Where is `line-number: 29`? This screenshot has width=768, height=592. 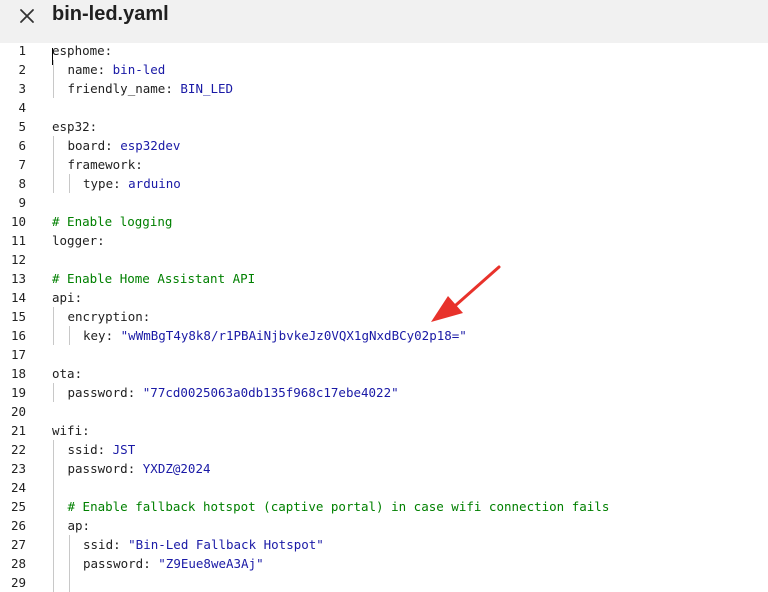 line-number: 29 is located at coordinates (18, 582).